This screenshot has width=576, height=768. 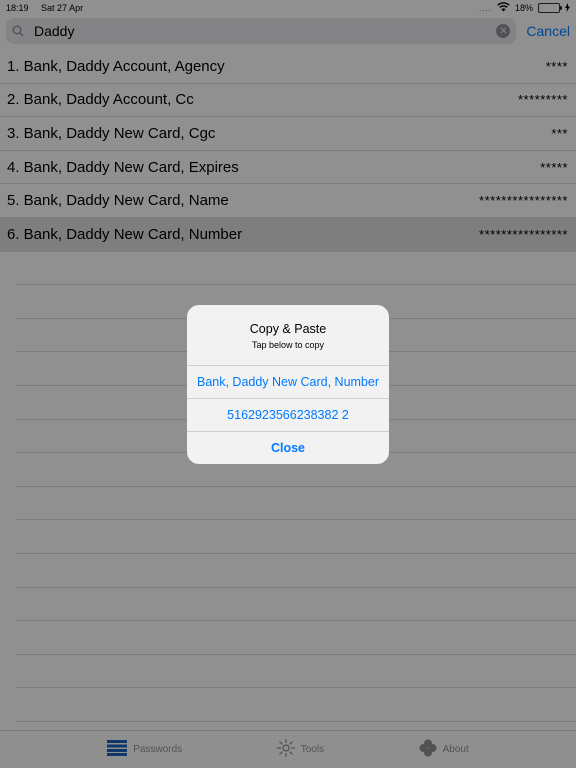 I want to click on copy-value-button: 5162923566238382 2, so click(x=288, y=414).